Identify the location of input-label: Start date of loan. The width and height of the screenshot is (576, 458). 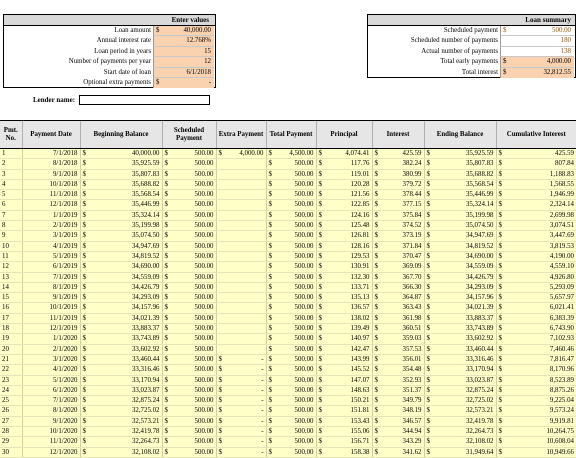
(127, 72).